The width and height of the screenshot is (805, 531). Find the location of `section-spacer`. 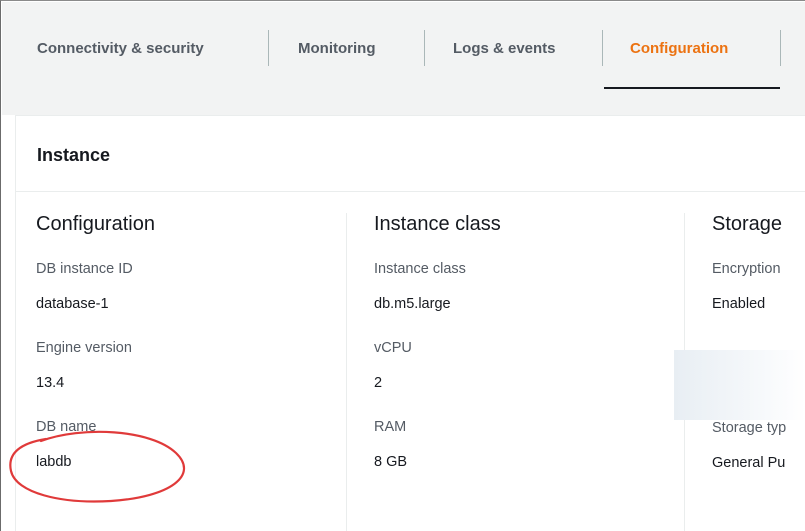

section-spacer is located at coordinates (403, 102).